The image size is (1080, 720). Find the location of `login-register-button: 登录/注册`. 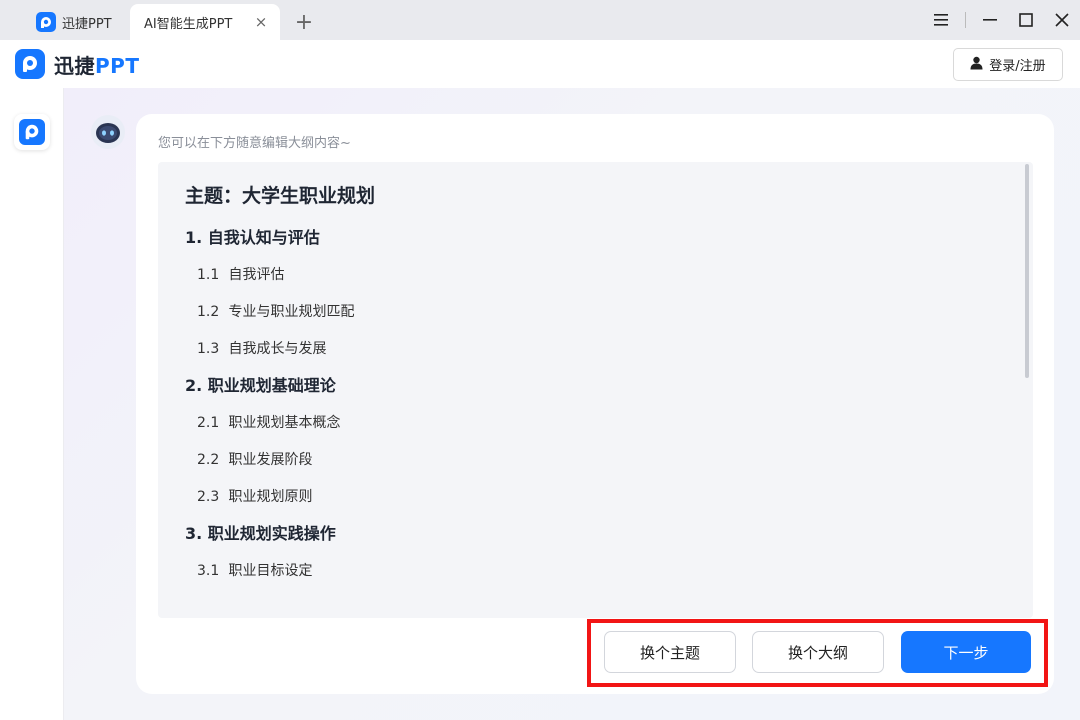

login-register-button: 登录/注册 is located at coordinates (1008, 64).